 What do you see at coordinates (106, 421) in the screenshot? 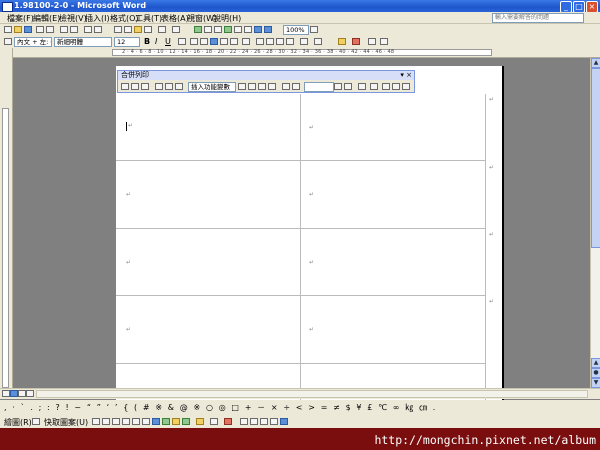
I see `arrow-icon` at bounding box center [106, 421].